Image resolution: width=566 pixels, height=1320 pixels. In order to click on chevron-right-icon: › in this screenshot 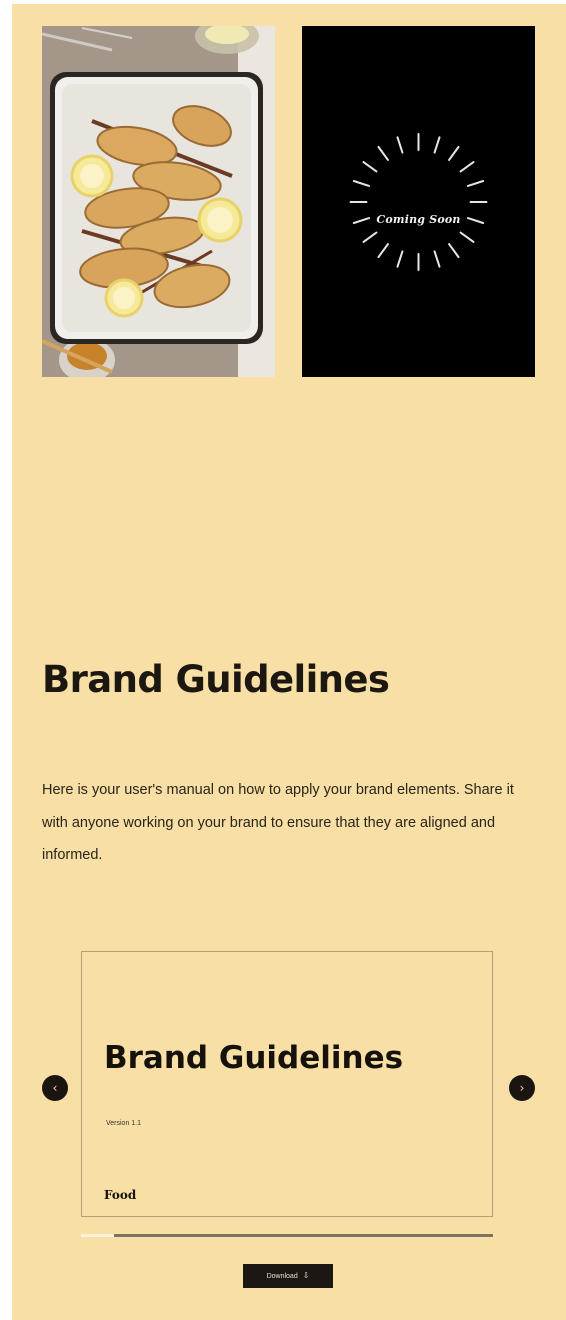, I will do `click(522, 1088)`.